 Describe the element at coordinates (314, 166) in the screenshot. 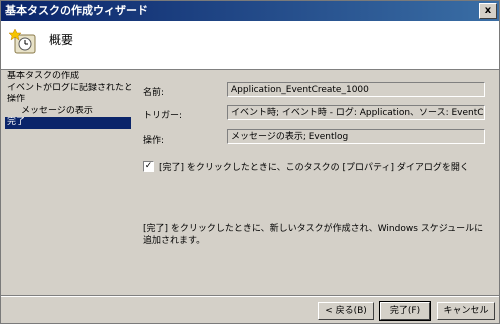

I see `open-properties-label: [完了] をクリックしたときに、このタスクの [プロパティ] ダイアログを開く` at that location.